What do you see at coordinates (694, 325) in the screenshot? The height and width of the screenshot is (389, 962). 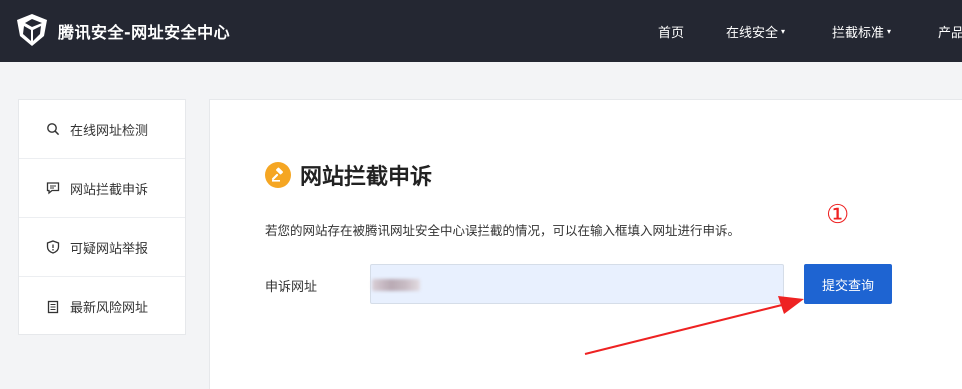 I see `annotation-arrow` at bounding box center [694, 325].